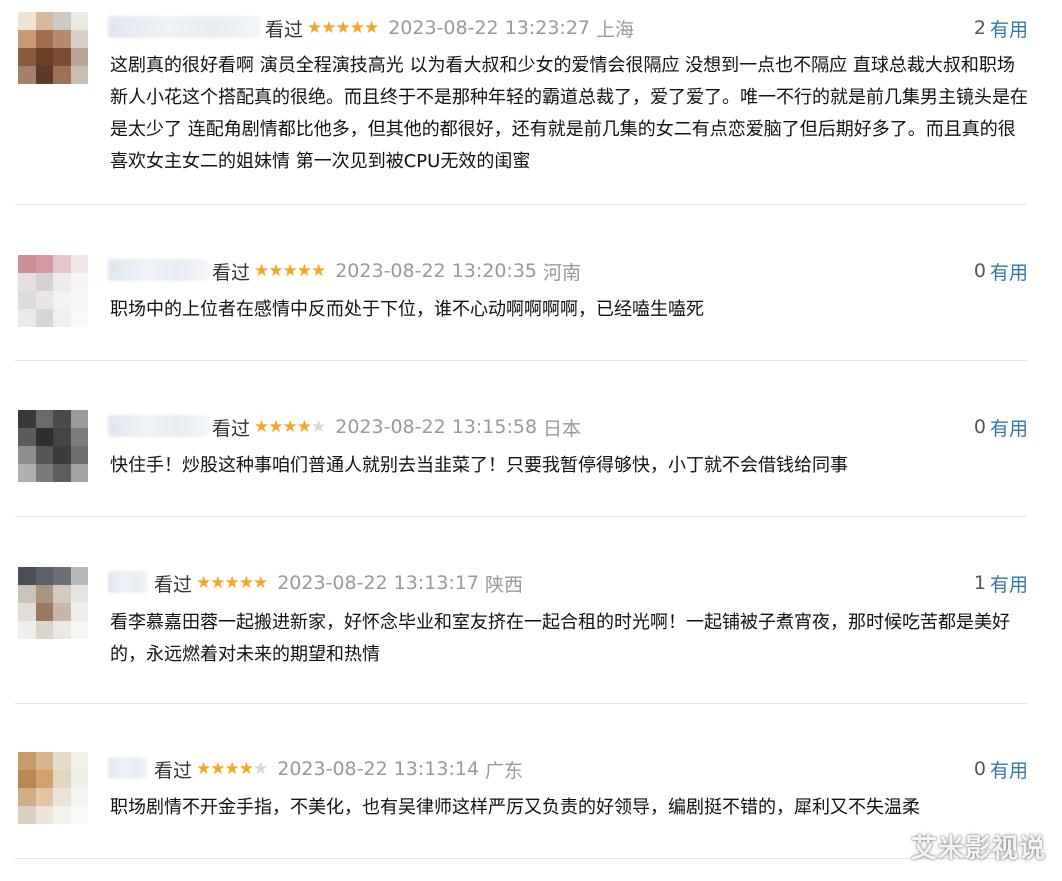 The width and height of the screenshot is (1062, 881). Describe the element at coordinates (978, 849) in the screenshot. I see `watermark: 艾米影视说` at that location.